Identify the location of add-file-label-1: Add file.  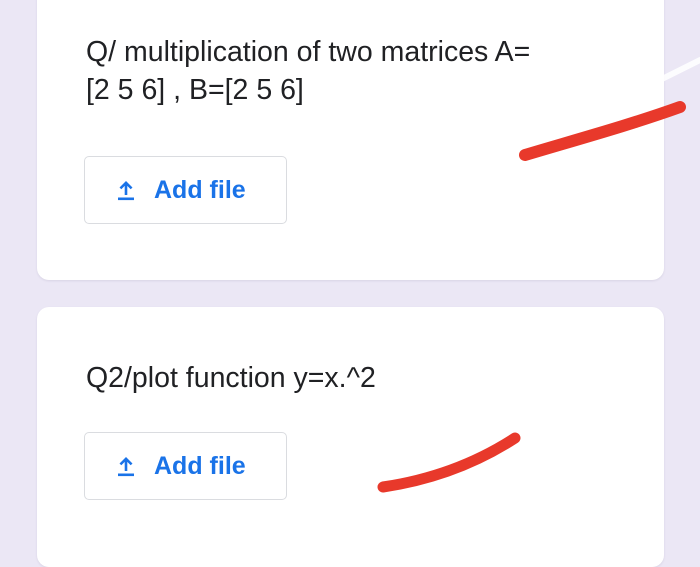
(200, 189).